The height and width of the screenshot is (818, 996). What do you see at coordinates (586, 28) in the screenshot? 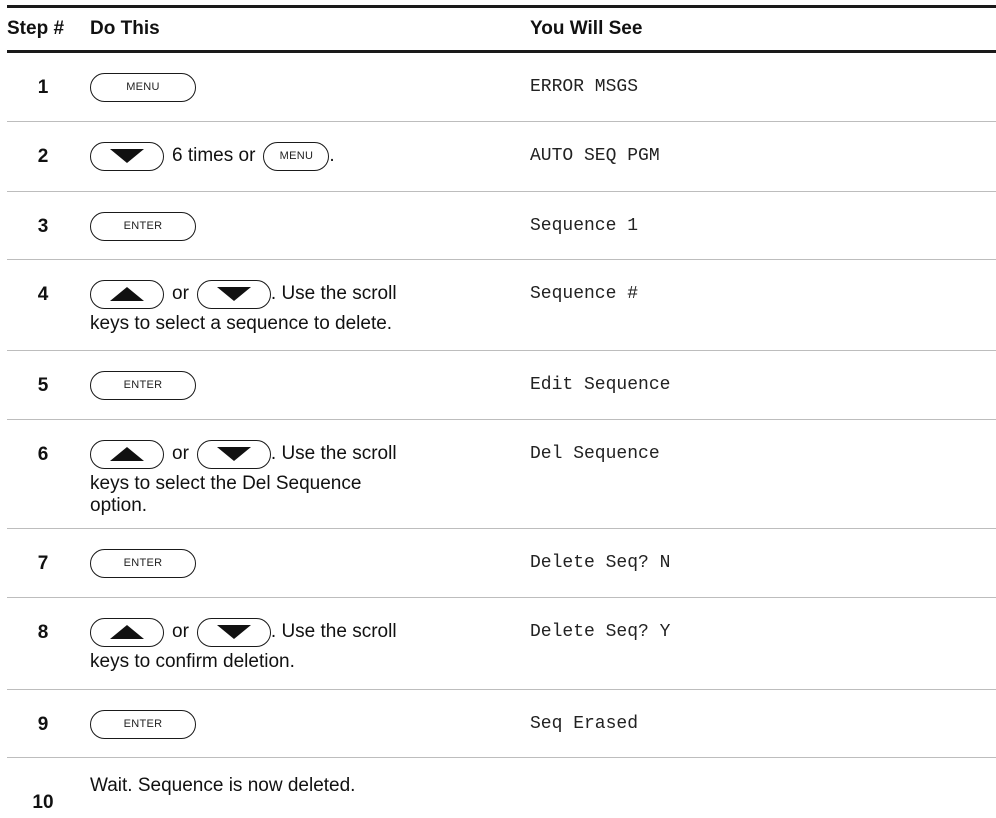
I see `header-you-will-see: You Will See` at bounding box center [586, 28].